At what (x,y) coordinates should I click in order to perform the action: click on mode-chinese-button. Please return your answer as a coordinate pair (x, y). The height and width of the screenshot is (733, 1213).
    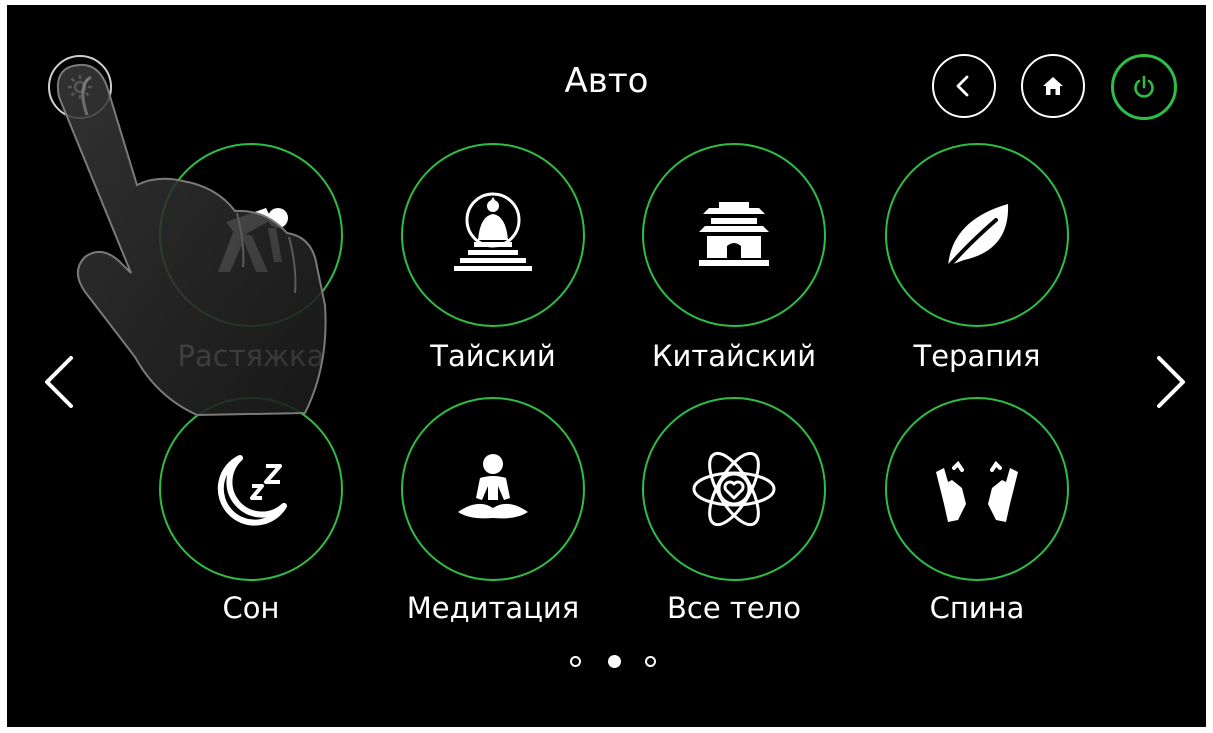
    Looking at the image, I should click on (734, 235).